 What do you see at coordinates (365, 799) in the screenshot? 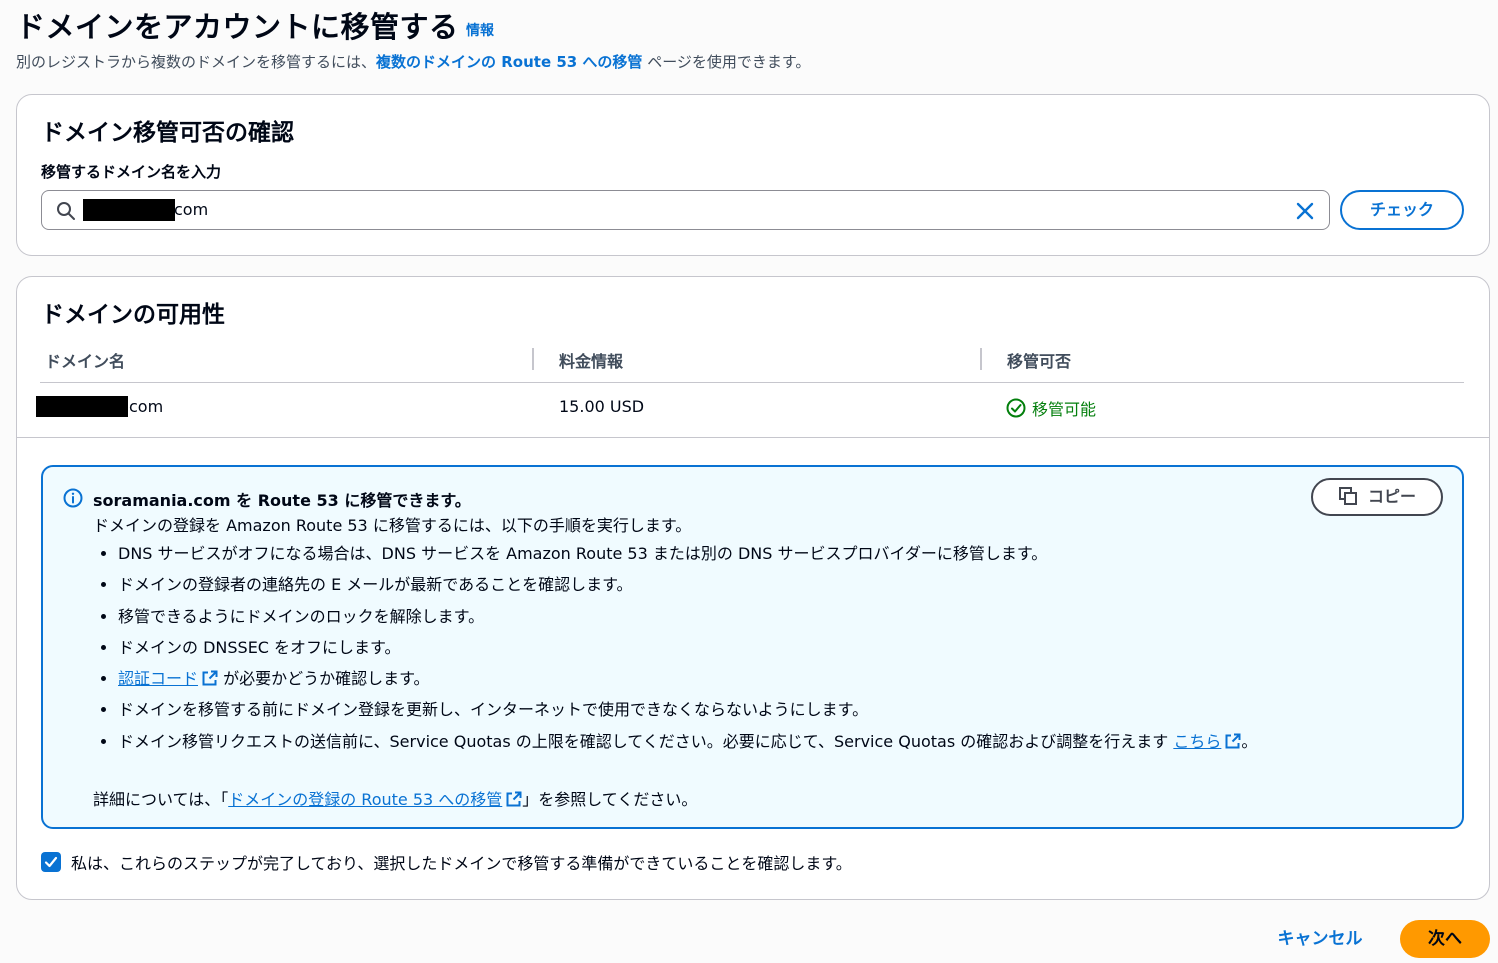
I see `transfer-docs-link-text: ドメインの登録の Route 53 への移管` at bounding box center [365, 799].